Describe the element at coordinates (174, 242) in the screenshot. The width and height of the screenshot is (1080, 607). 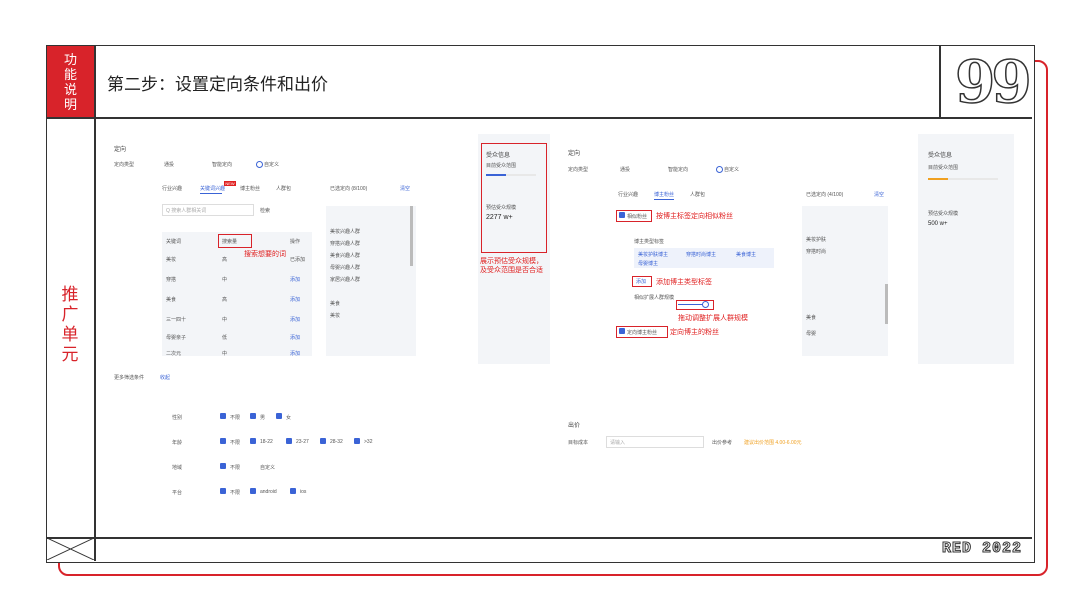
I see `table-header: 关键词` at that location.